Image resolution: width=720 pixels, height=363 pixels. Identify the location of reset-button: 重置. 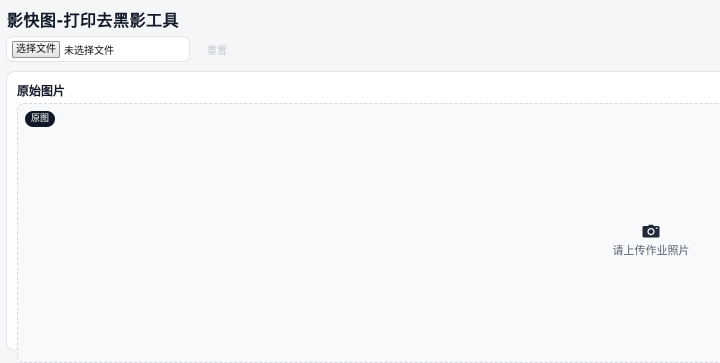
(217, 49).